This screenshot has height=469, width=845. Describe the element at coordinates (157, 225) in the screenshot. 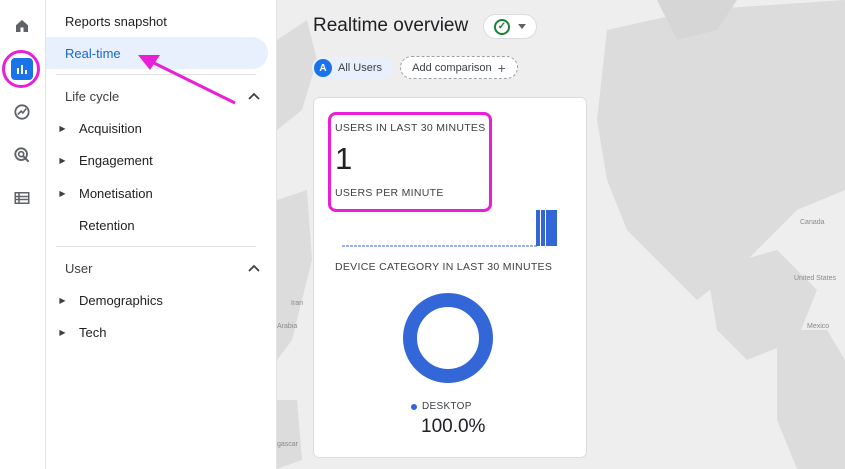

I see `nav-retention: Retention` at that location.